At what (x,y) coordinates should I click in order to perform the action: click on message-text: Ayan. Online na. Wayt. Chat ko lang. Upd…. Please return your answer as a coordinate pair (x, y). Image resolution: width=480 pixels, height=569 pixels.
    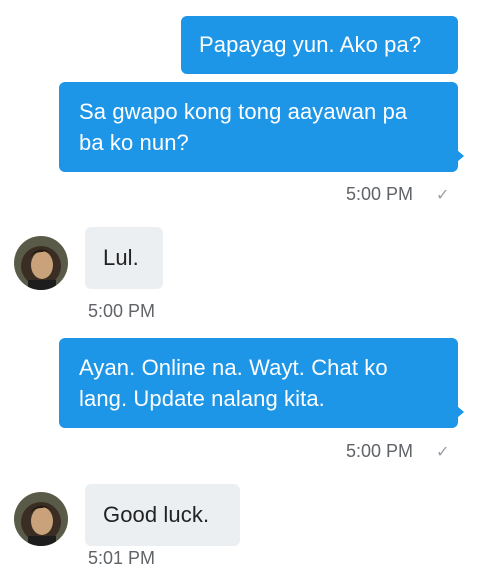
    Looking at the image, I should click on (233, 383).